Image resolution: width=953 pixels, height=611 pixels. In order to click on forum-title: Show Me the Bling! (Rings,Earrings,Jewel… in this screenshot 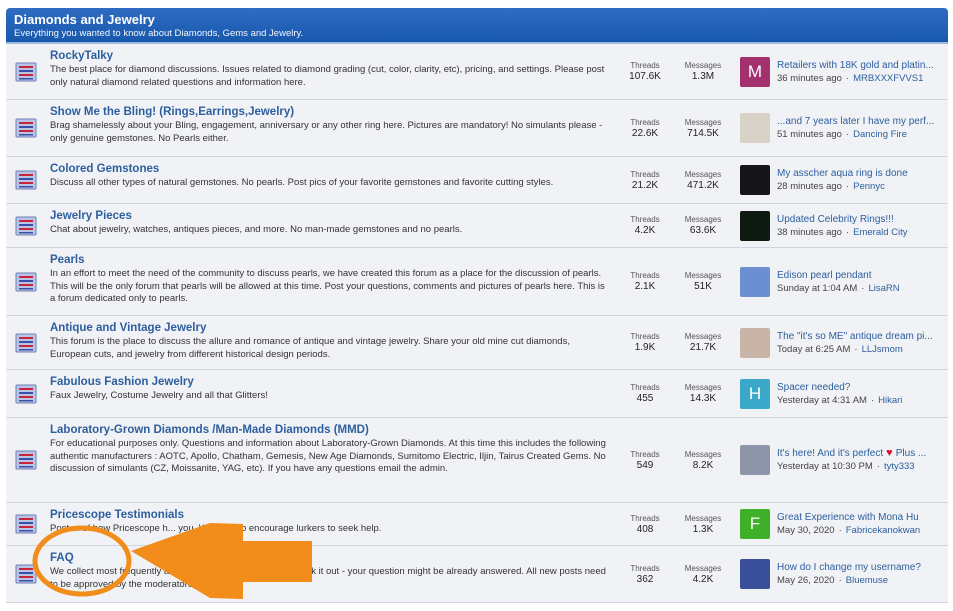, I will do `click(331, 112)`.